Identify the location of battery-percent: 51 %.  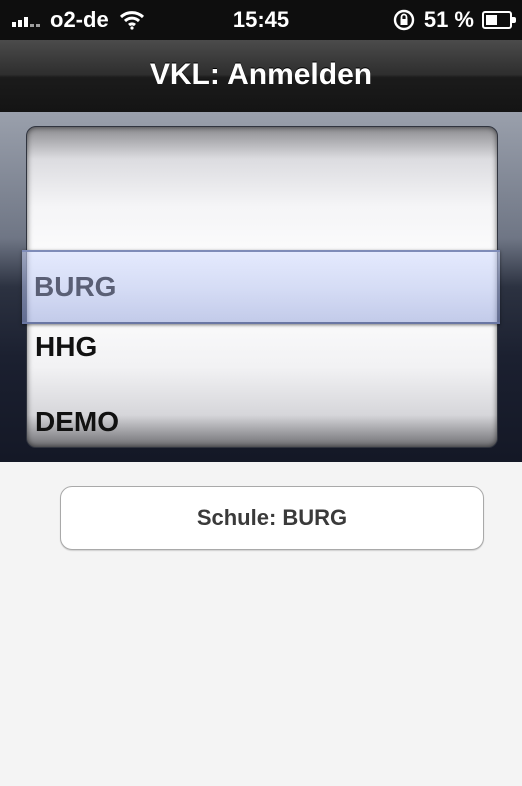
(448, 19).